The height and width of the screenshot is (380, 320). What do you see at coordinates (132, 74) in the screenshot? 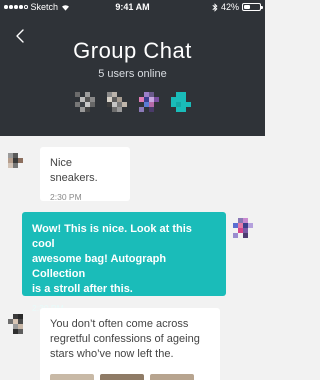
I see `online-count: 5 users online` at bounding box center [132, 74].